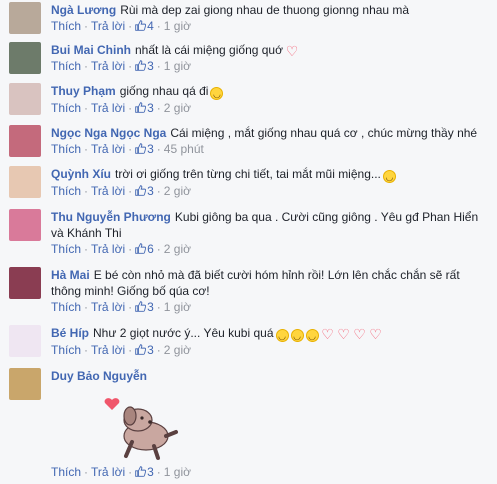 This screenshot has width=497, height=484. I want to click on emoji-group: ◡, so click(216, 92).